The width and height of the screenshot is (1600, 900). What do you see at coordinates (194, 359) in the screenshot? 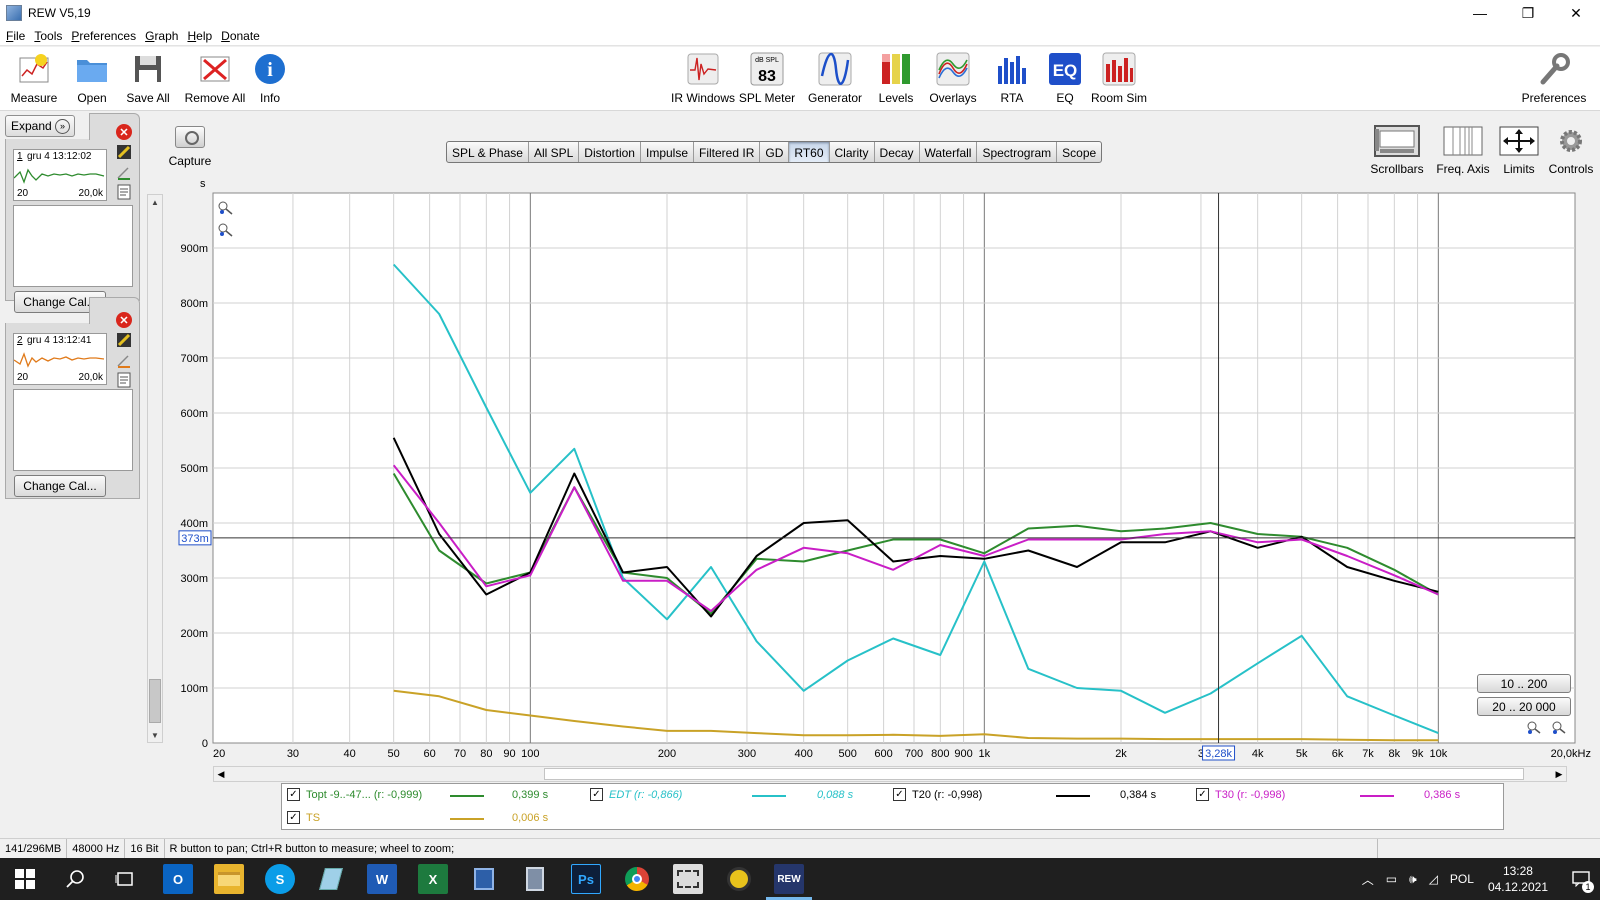
I see `y-tick-label: 700m` at bounding box center [194, 359].